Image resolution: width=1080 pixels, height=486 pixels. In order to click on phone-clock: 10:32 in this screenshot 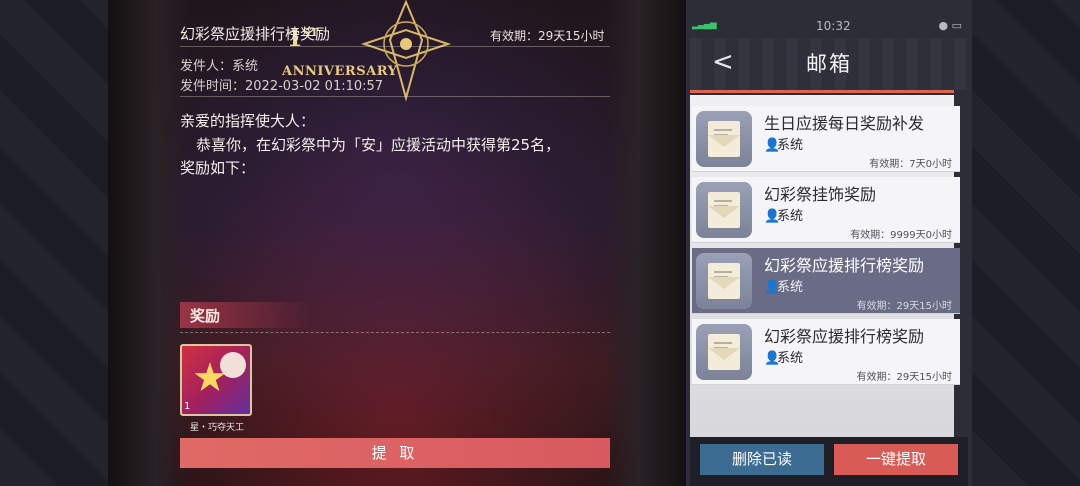, I will do `click(833, 26)`.